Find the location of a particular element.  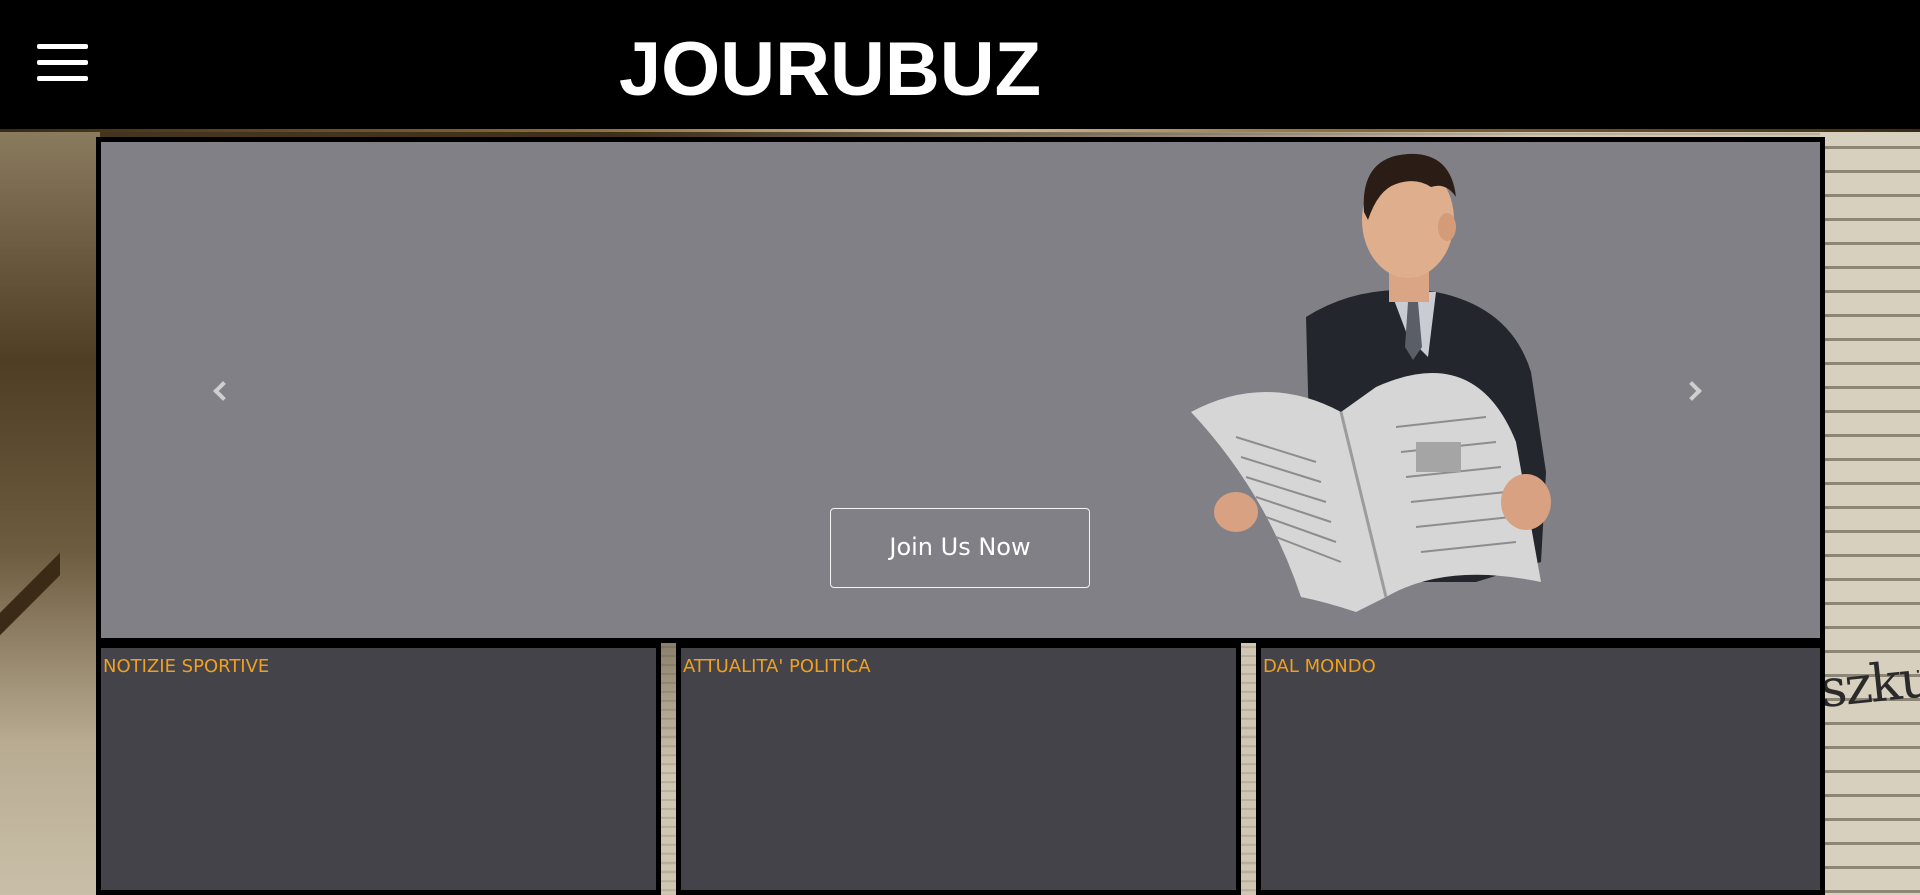

man-reading-newspaper-image is located at coordinates (1371, 382).